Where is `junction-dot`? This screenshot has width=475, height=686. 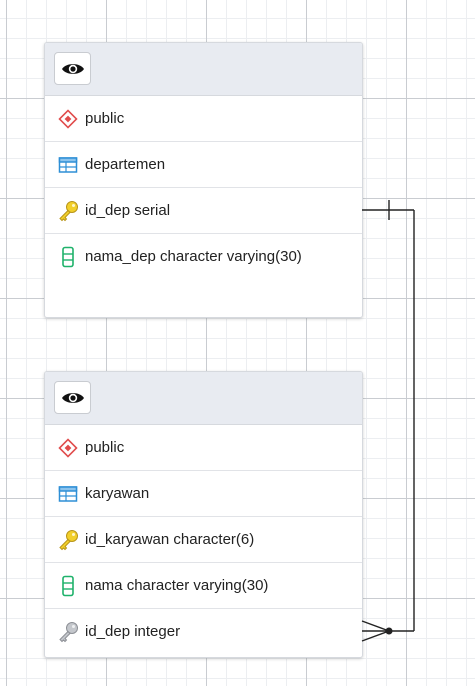 junction-dot is located at coordinates (389, 631).